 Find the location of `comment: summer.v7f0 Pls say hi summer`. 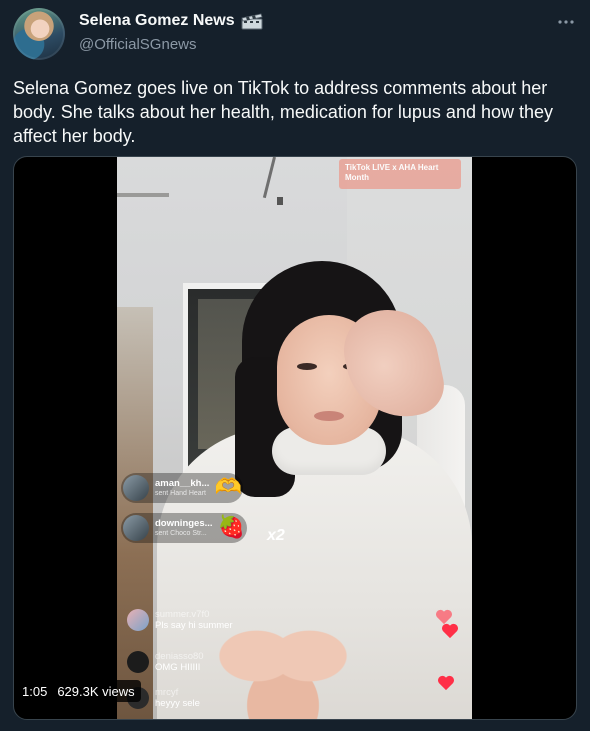

comment: summer.v7f0 Pls say hi summer is located at coordinates (180, 620).